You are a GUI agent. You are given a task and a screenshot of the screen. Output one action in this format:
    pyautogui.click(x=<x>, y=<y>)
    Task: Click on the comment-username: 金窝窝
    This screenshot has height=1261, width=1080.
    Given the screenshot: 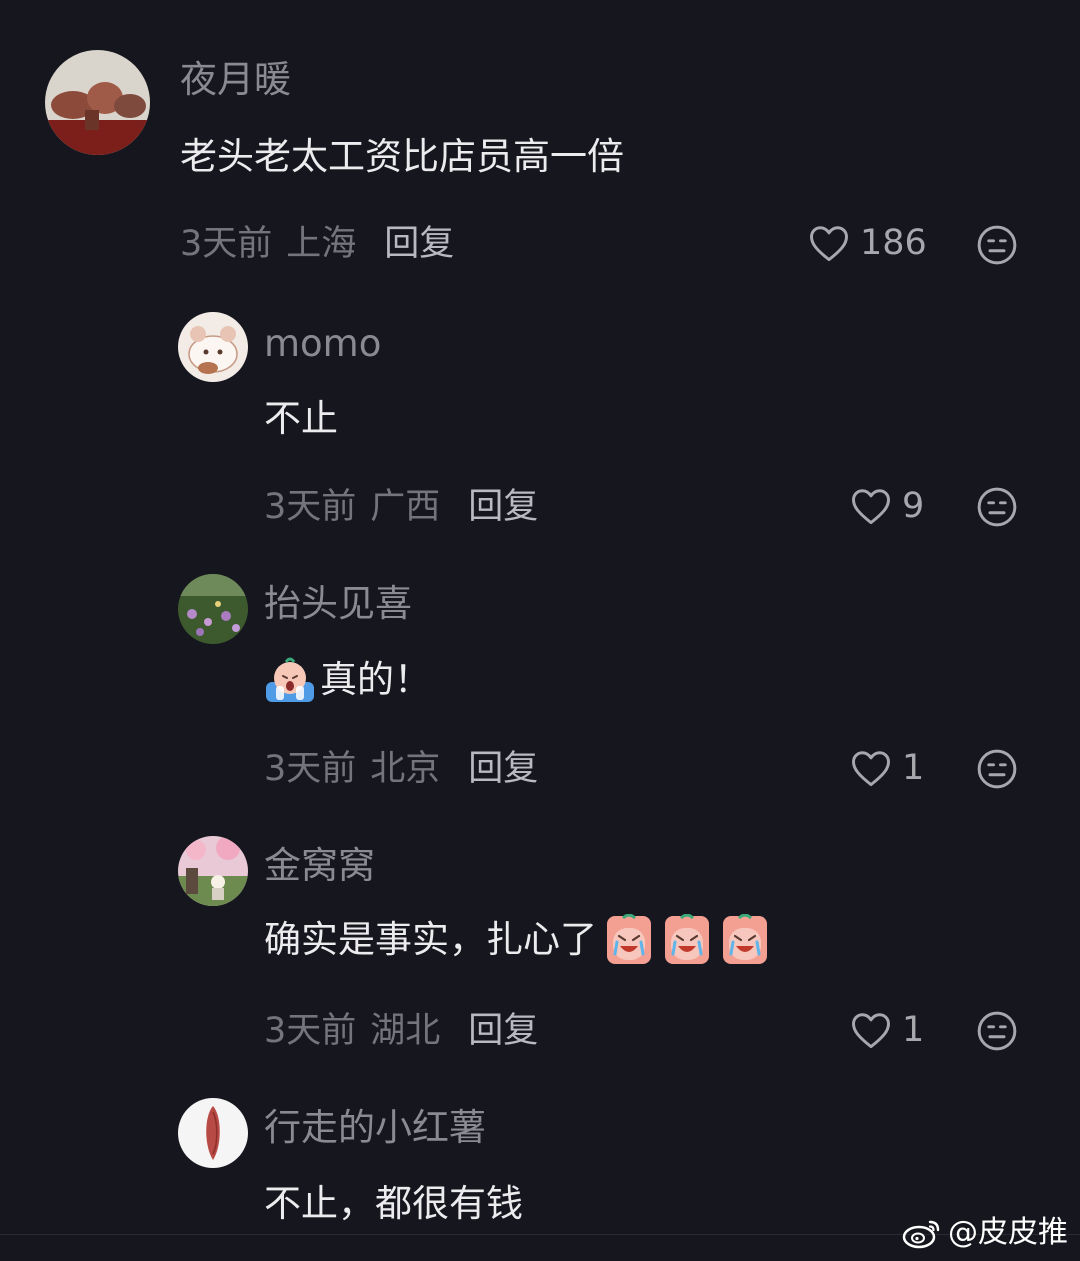 What is the action you would take?
    pyautogui.click(x=319, y=866)
    